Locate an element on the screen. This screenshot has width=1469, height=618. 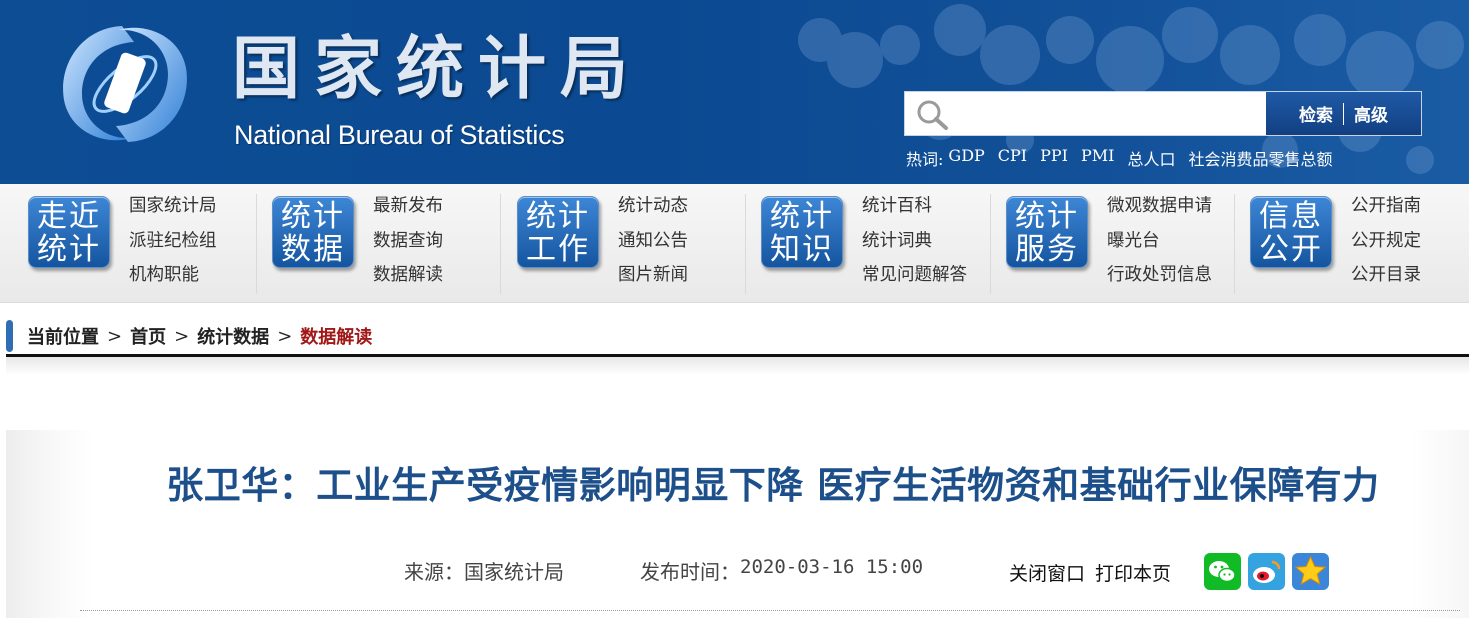
nav-tile-disclosure: 信息 公开 is located at coordinates (1291, 232).